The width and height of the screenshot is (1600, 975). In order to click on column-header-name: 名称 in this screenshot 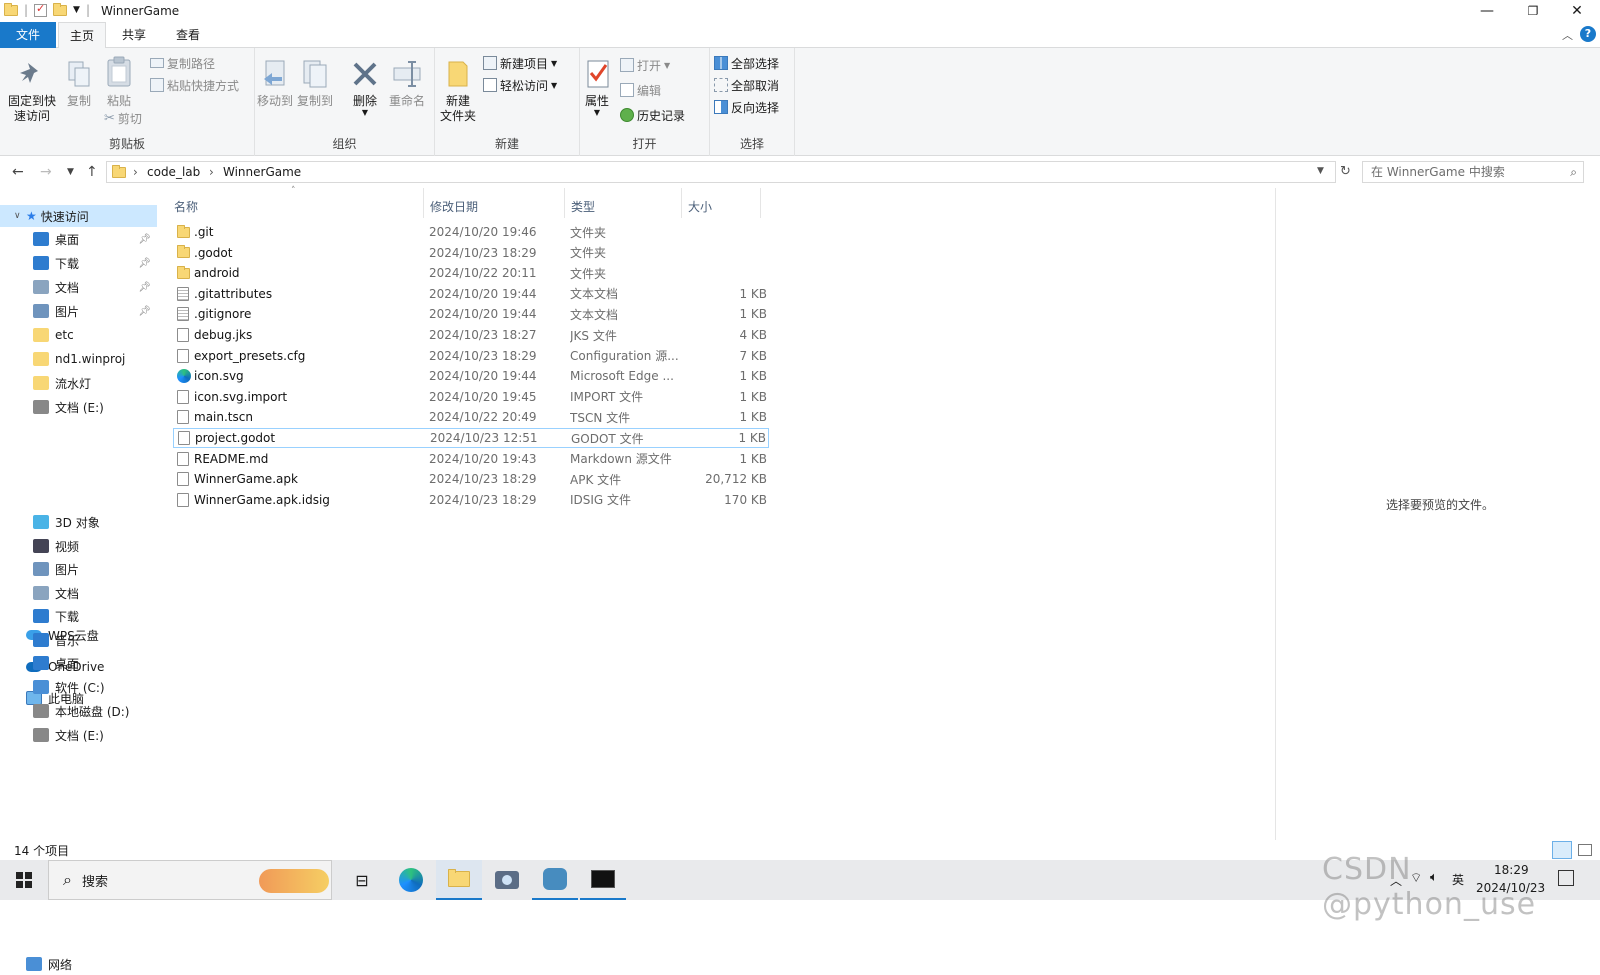, I will do `click(186, 208)`.